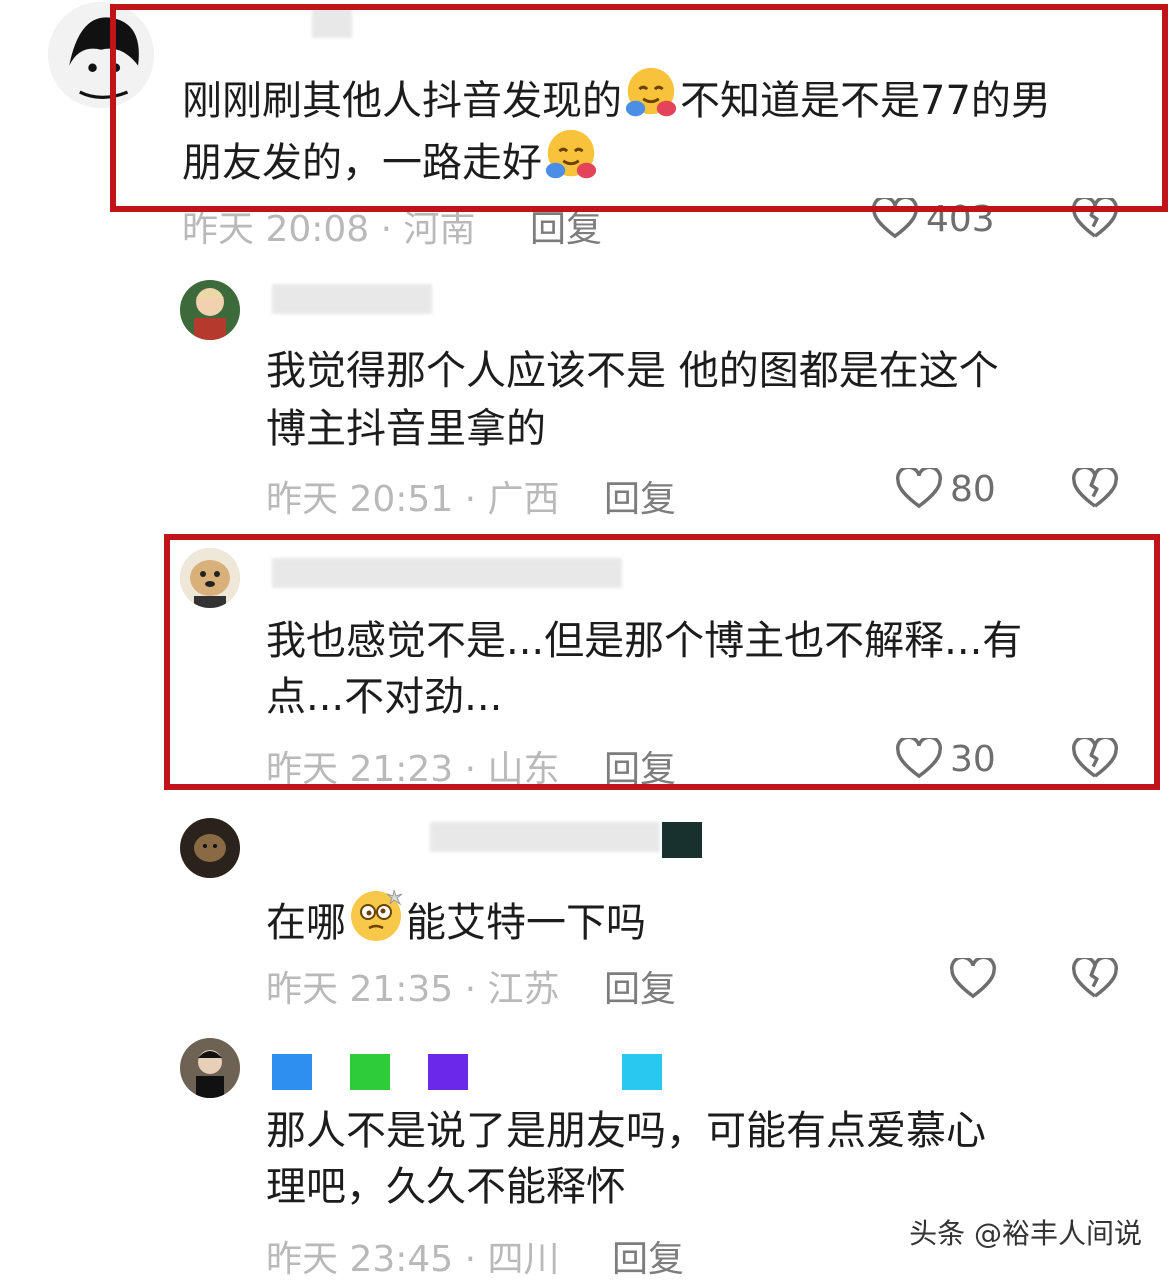 The width and height of the screenshot is (1170, 1282). Describe the element at coordinates (1025, 1233) in the screenshot. I see `watermark: 头条 @裕丰人间说` at that location.